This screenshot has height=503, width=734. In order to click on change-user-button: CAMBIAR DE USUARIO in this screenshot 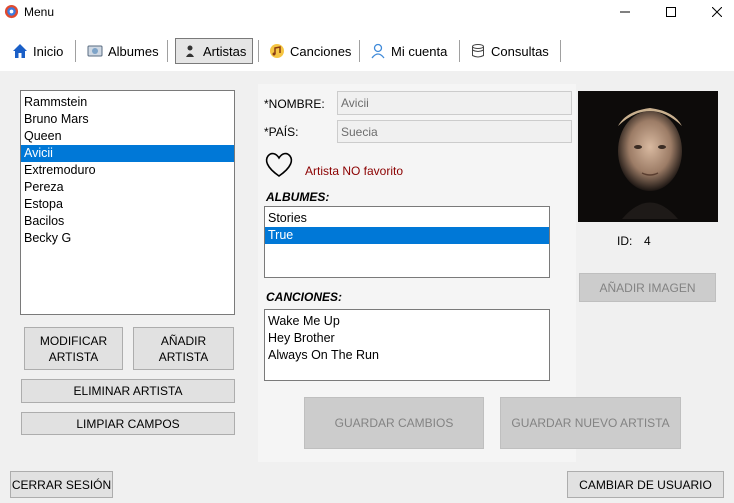, I will do `click(645, 484)`.